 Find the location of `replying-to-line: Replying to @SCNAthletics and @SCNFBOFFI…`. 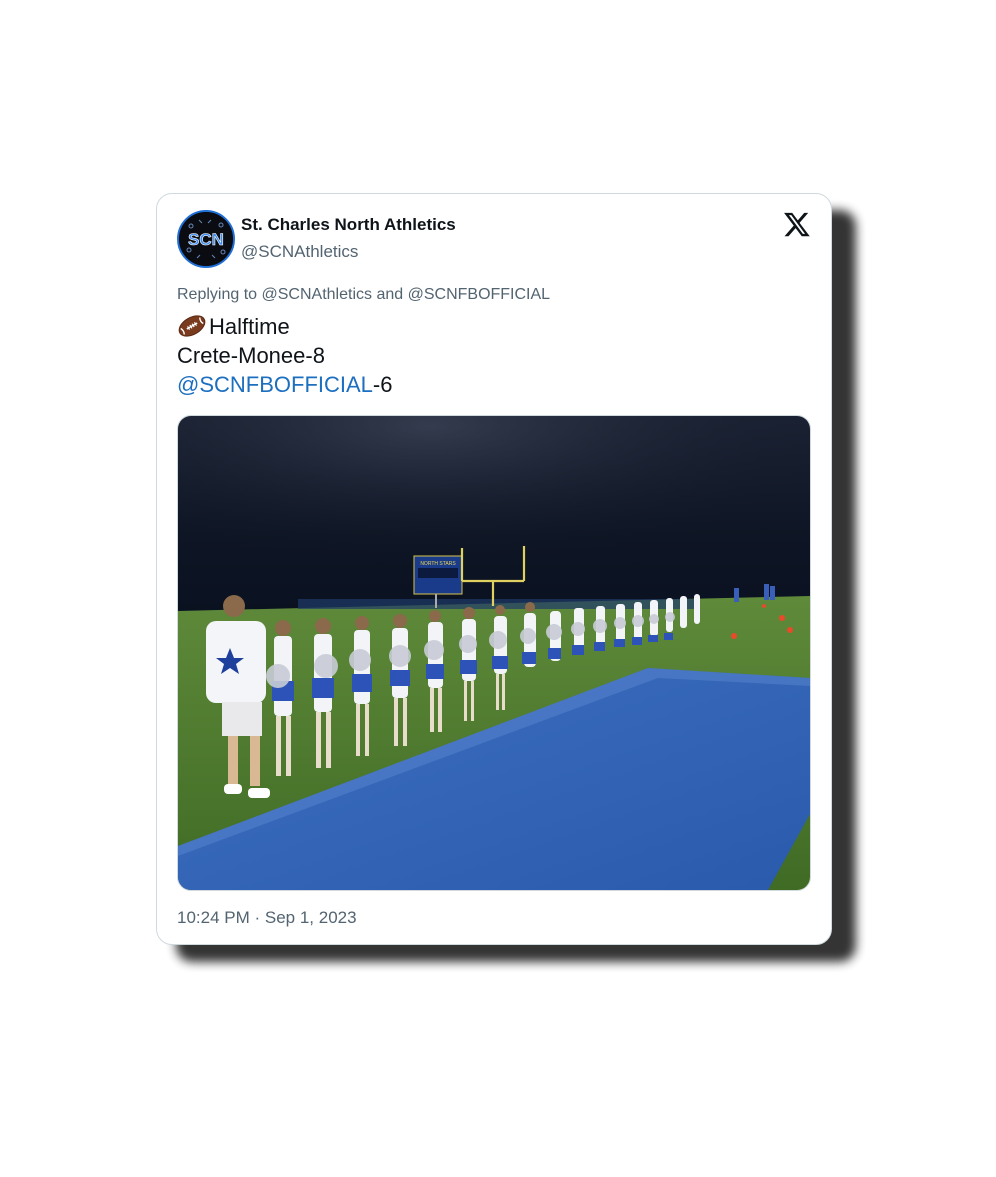

replying-to-line: Replying to @SCNAthletics and @SCNFBOFFI… is located at coordinates (363, 295).